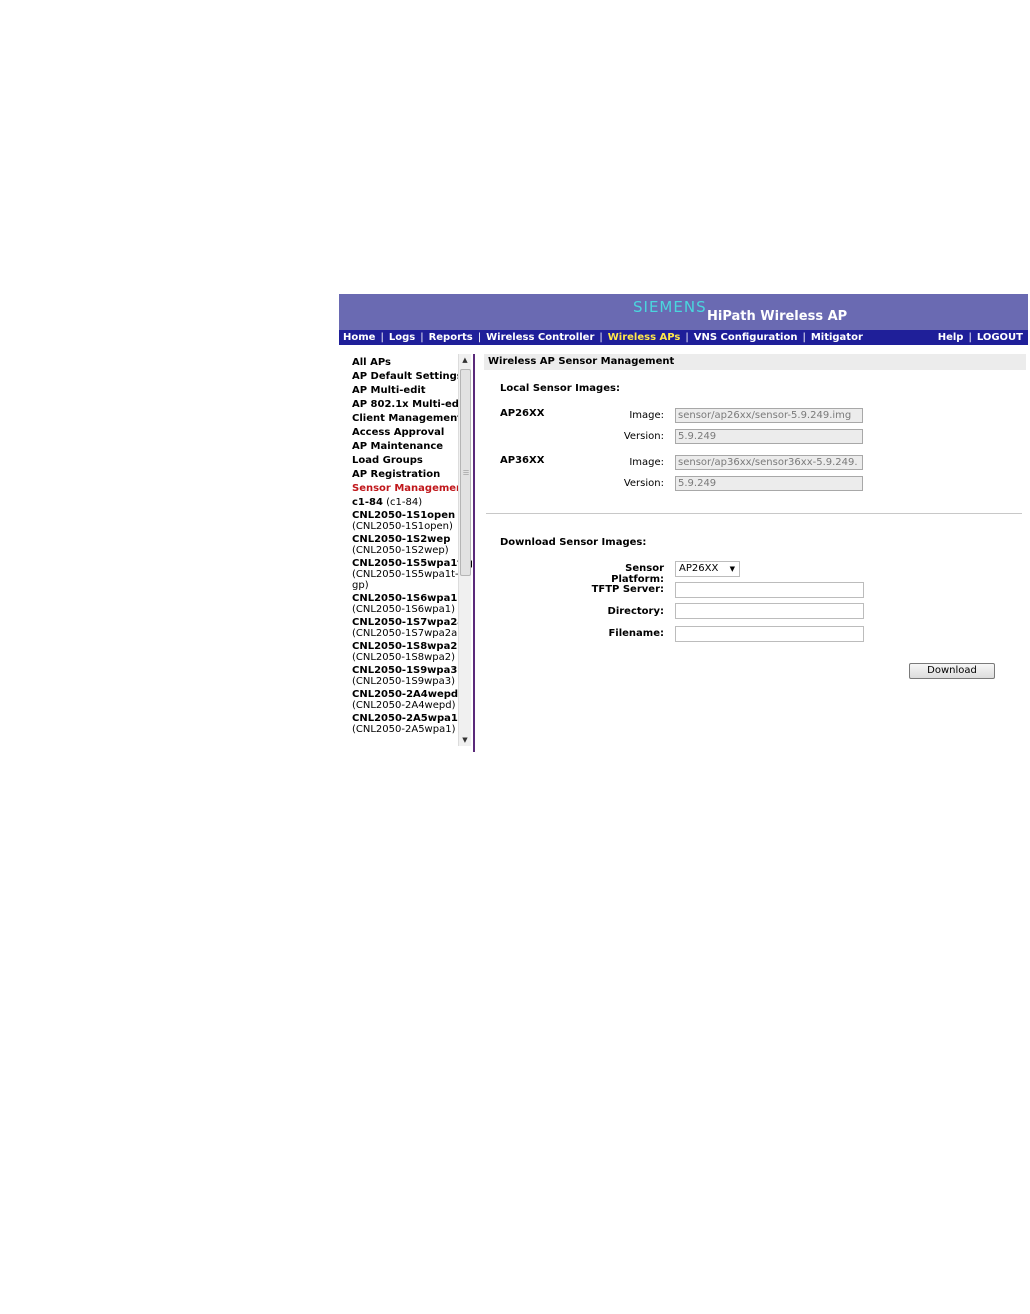  Describe the element at coordinates (367, 502) in the screenshot. I see `ap-name: c1-84` at that location.